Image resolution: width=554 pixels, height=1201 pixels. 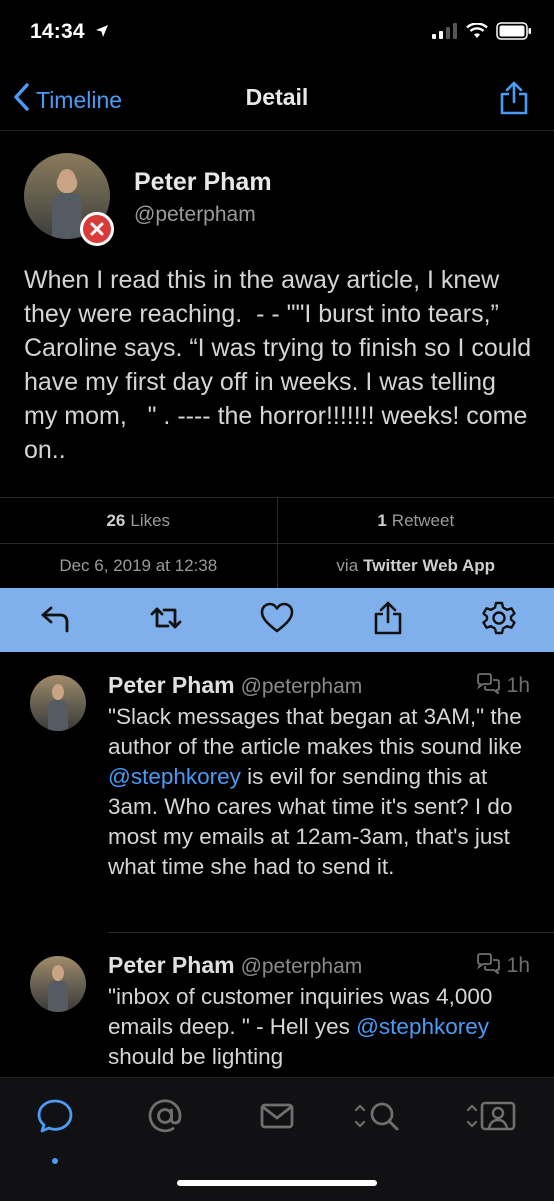 I want to click on signal-icon, so click(x=445, y=33).